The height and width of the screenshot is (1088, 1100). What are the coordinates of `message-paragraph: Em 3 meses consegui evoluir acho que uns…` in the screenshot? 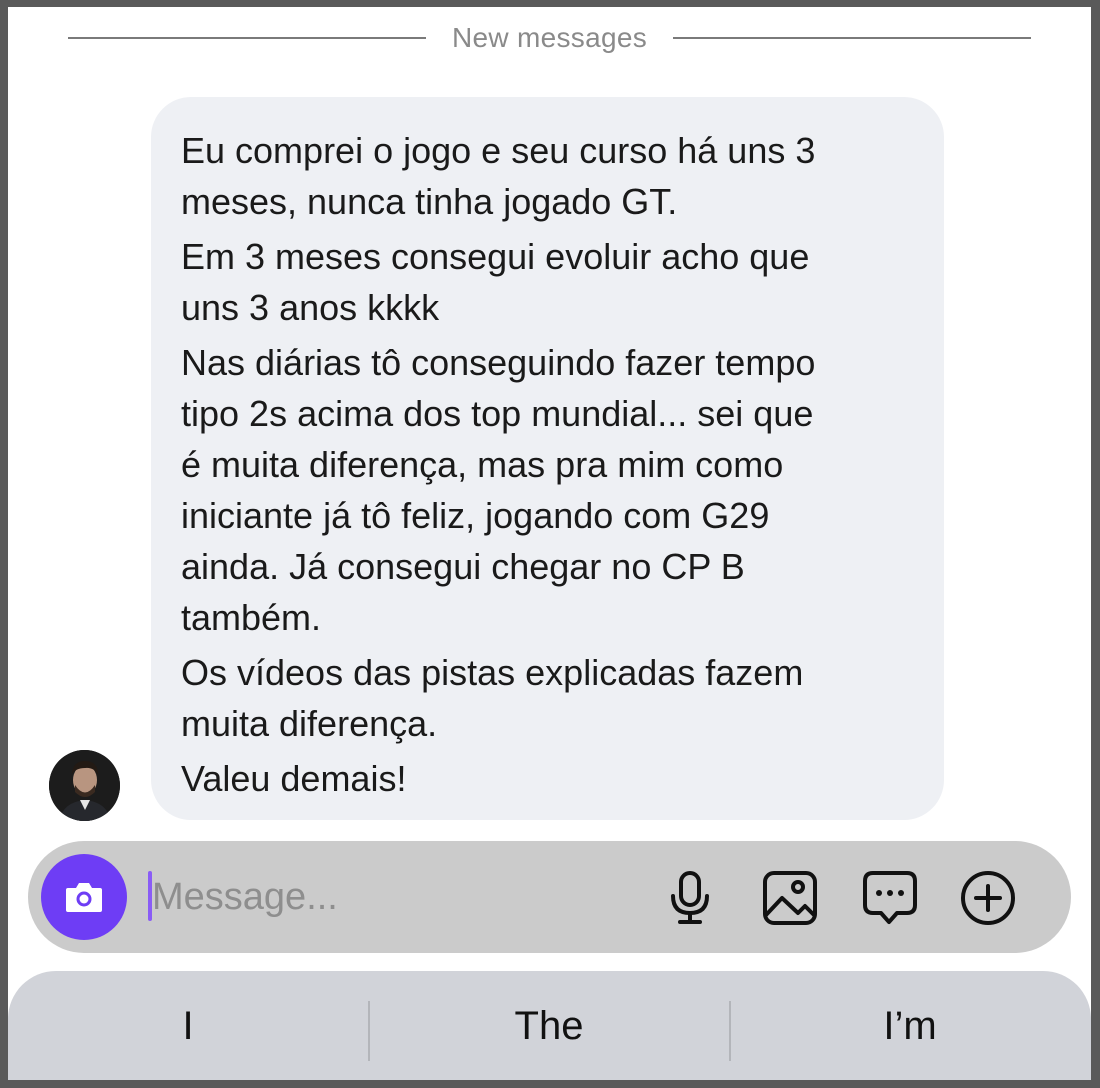 It's located at (495, 282).